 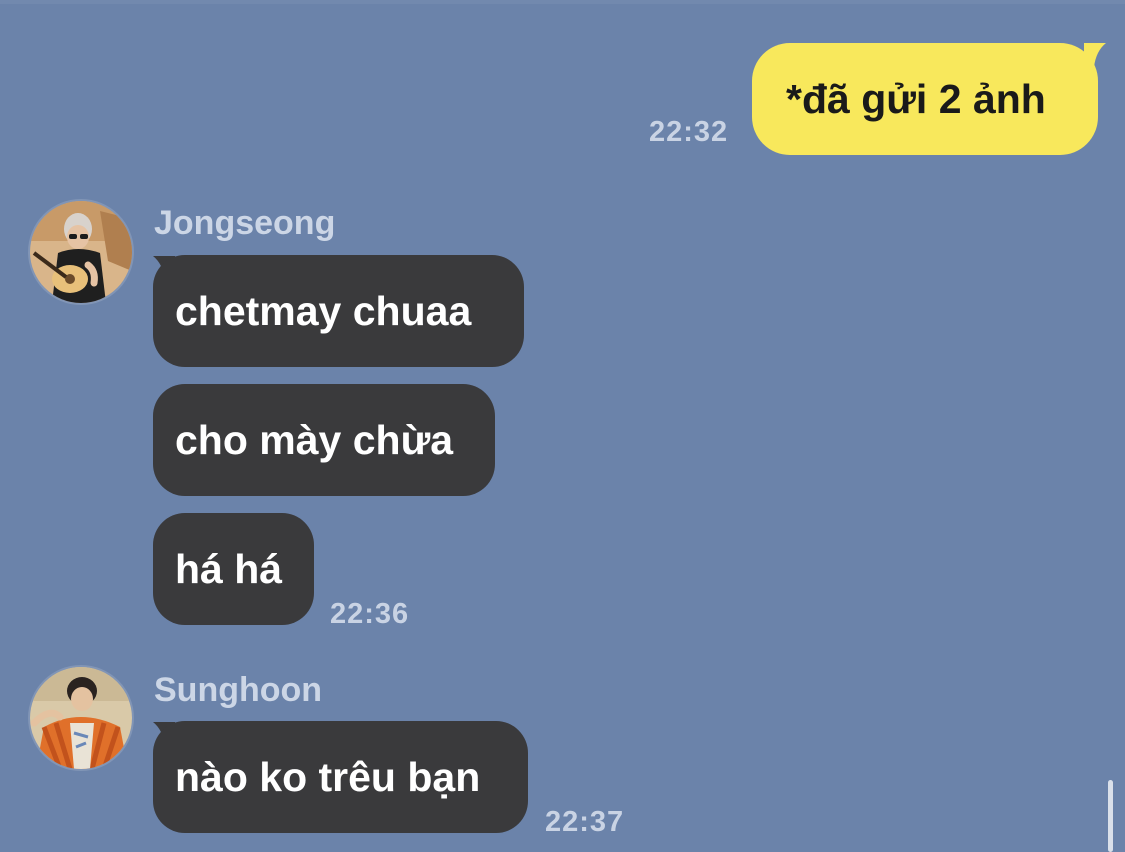 What do you see at coordinates (323, 310) in the screenshot?
I see `message-text: chetmay chuaa` at bounding box center [323, 310].